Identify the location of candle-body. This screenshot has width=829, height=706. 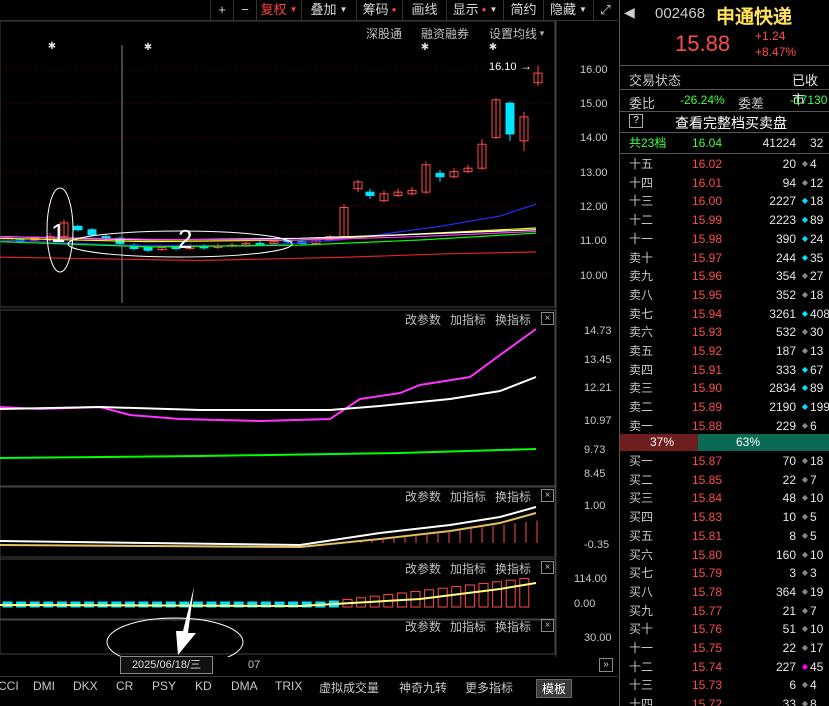
(204, 247).